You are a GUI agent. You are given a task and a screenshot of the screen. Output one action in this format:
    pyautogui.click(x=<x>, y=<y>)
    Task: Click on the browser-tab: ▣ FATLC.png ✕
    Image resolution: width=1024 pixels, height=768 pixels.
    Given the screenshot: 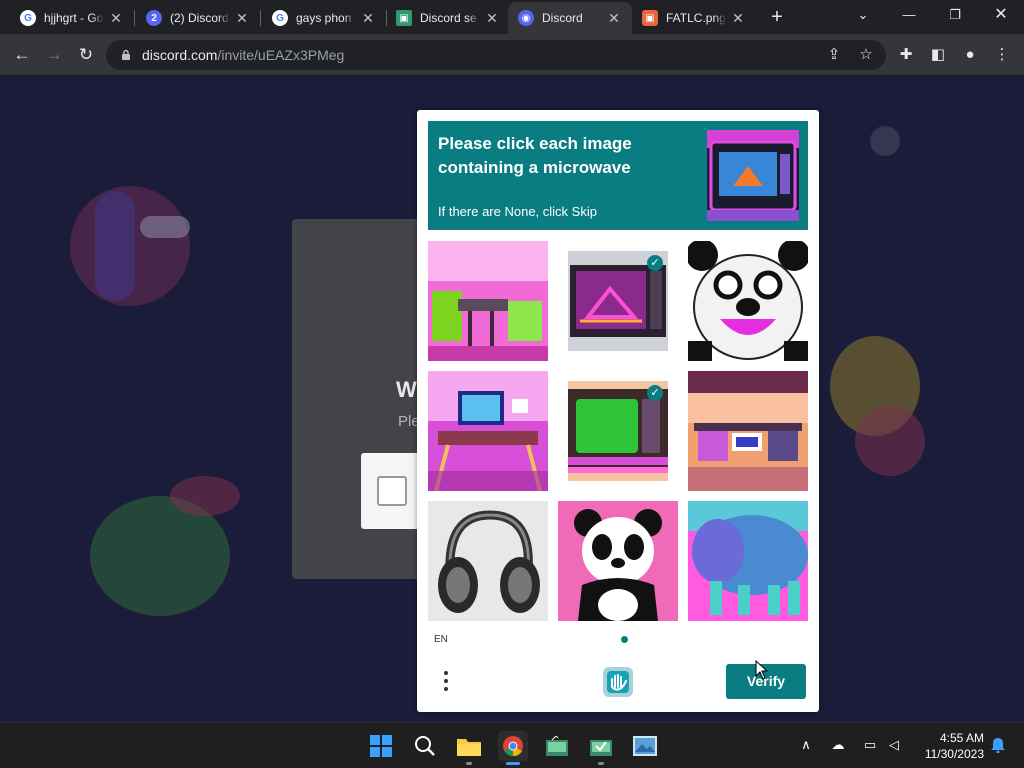 What is the action you would take?
    pyautogui.click(x=694, y=18)
    